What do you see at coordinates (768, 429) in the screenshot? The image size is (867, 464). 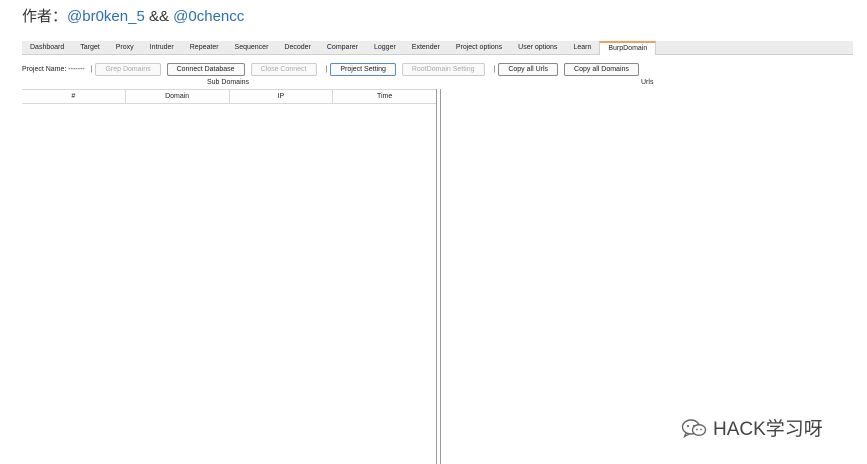 I see `watermark-text: HACK学习呀` at bounding box center [768, 429].